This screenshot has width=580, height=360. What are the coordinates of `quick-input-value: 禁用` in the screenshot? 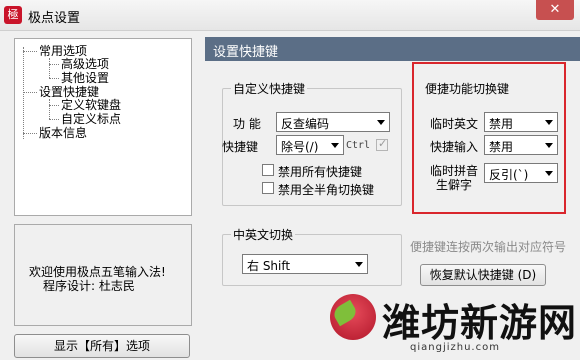 It's located at (501, 147).